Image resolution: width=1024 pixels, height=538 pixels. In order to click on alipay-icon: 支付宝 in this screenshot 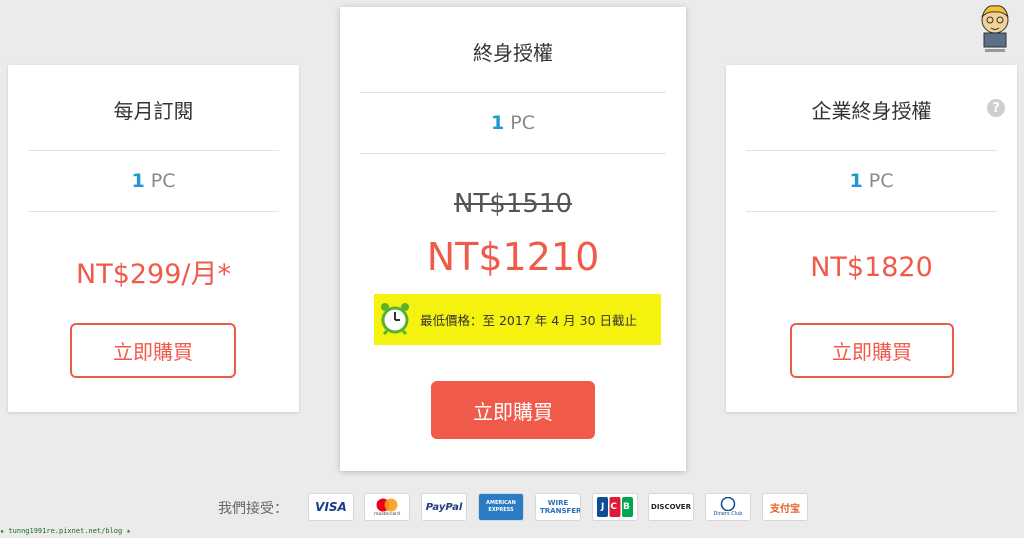, I will do `click(785, 507)`.